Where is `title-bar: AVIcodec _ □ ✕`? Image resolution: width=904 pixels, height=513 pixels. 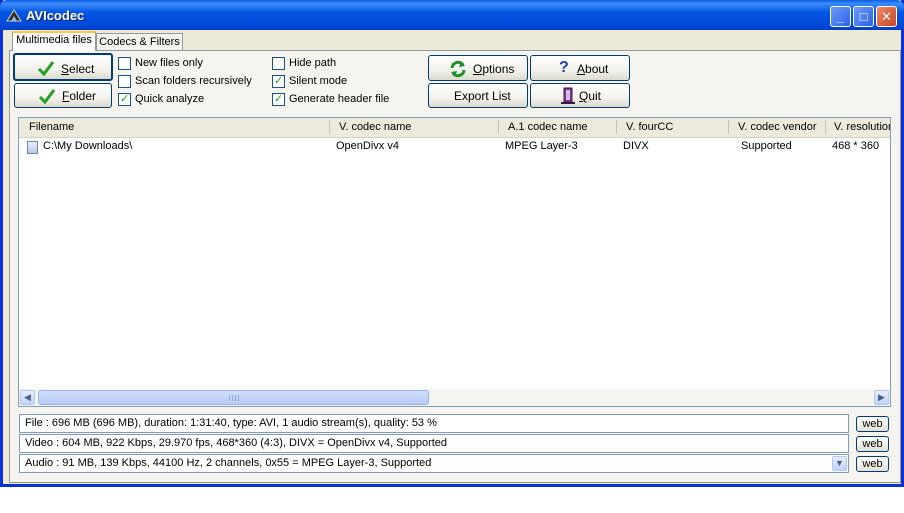
title-bar: AVIcodec _ □ ✕ is located at coordinates (452, 15).